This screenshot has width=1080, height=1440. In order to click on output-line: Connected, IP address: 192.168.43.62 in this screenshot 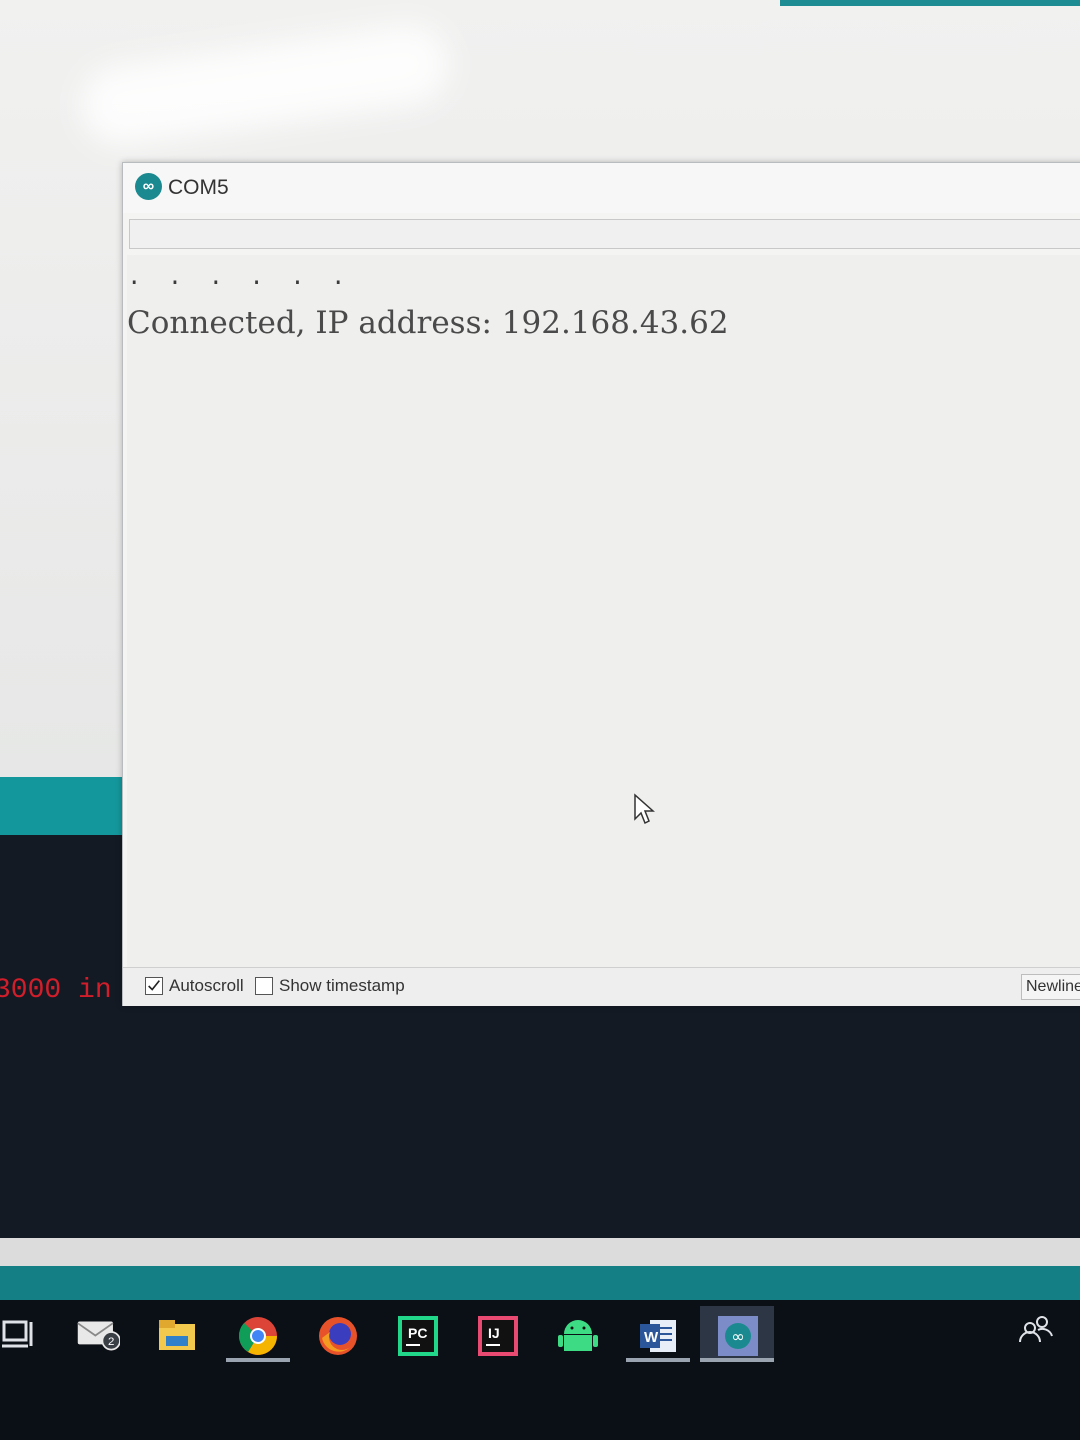, I will do `click(428, 323)`.